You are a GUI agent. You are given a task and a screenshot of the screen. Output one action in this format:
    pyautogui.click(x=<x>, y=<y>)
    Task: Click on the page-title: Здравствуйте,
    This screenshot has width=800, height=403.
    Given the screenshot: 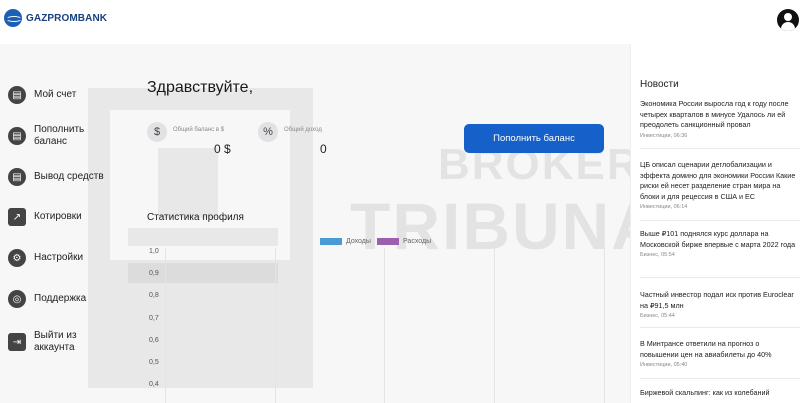 What is the action you would take?
    pyautogui.click(x=200, y=87)
    